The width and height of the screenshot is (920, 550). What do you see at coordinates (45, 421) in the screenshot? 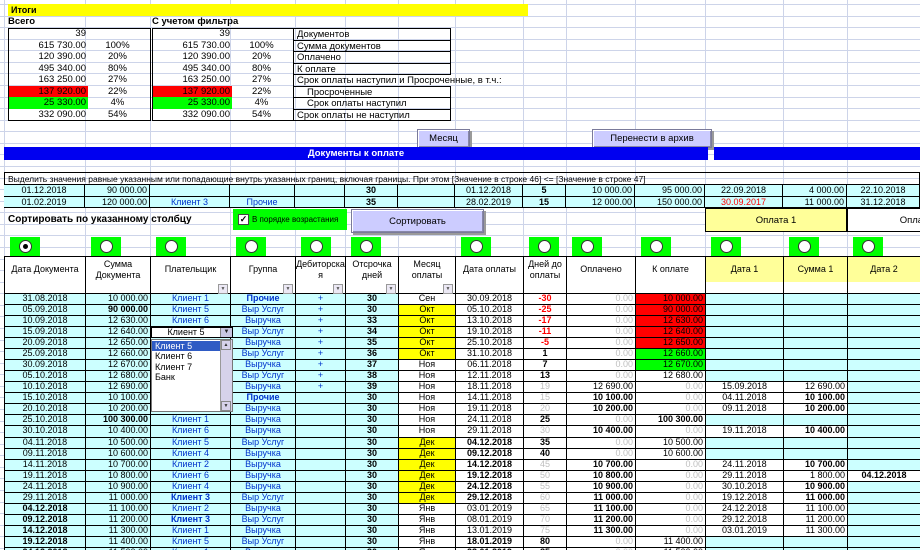
I see `table-cell: 25.10.2018` at bounding box center [45, 421].